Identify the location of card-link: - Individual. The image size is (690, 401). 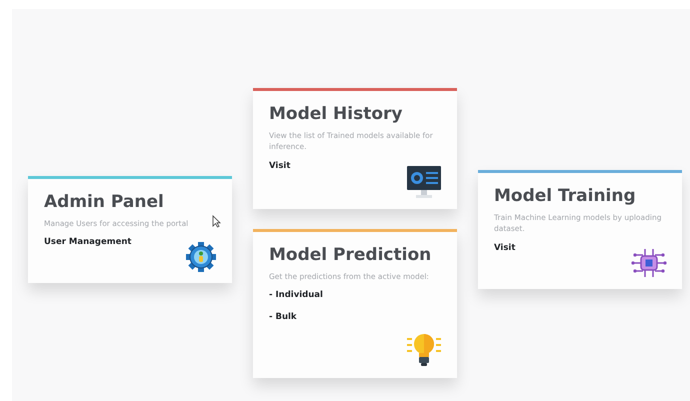
(296, 295).